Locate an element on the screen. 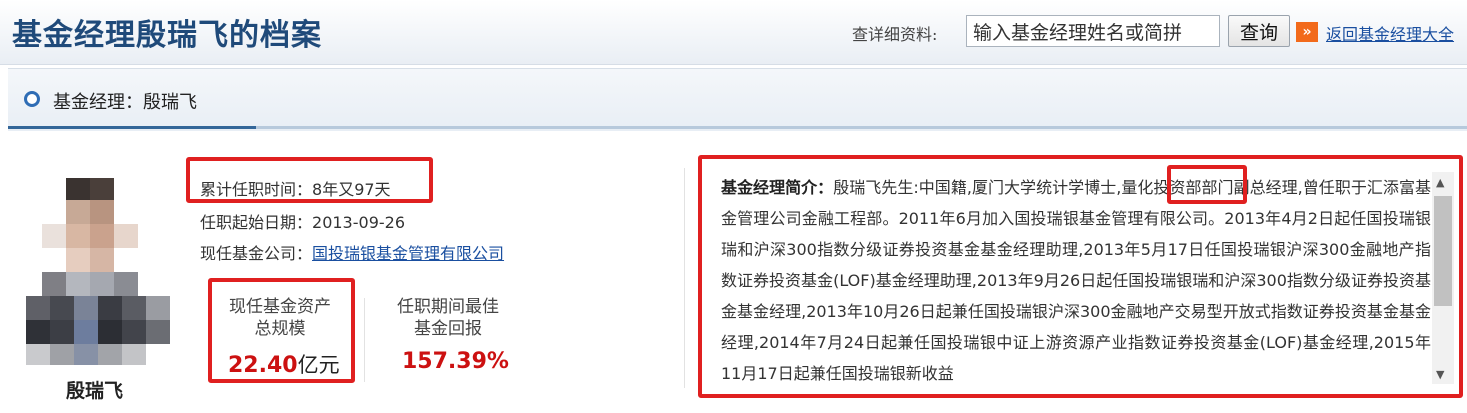 The width and height of the screenshot is (1467, 413). start-date-value: 2013-09-26 is located at coordinates (358, 222).